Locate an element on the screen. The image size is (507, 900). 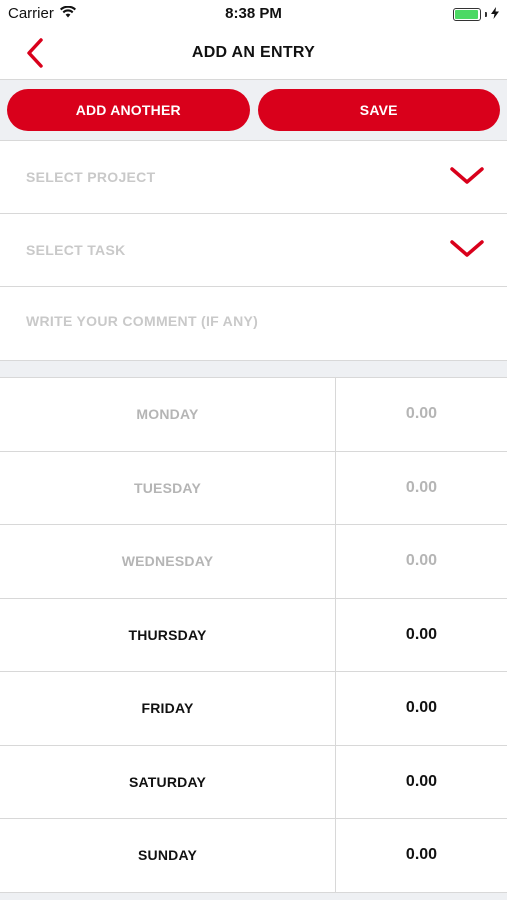
day-row-wednesday: WEDNESDAY 0.00 is located at coordinates (253, 562).